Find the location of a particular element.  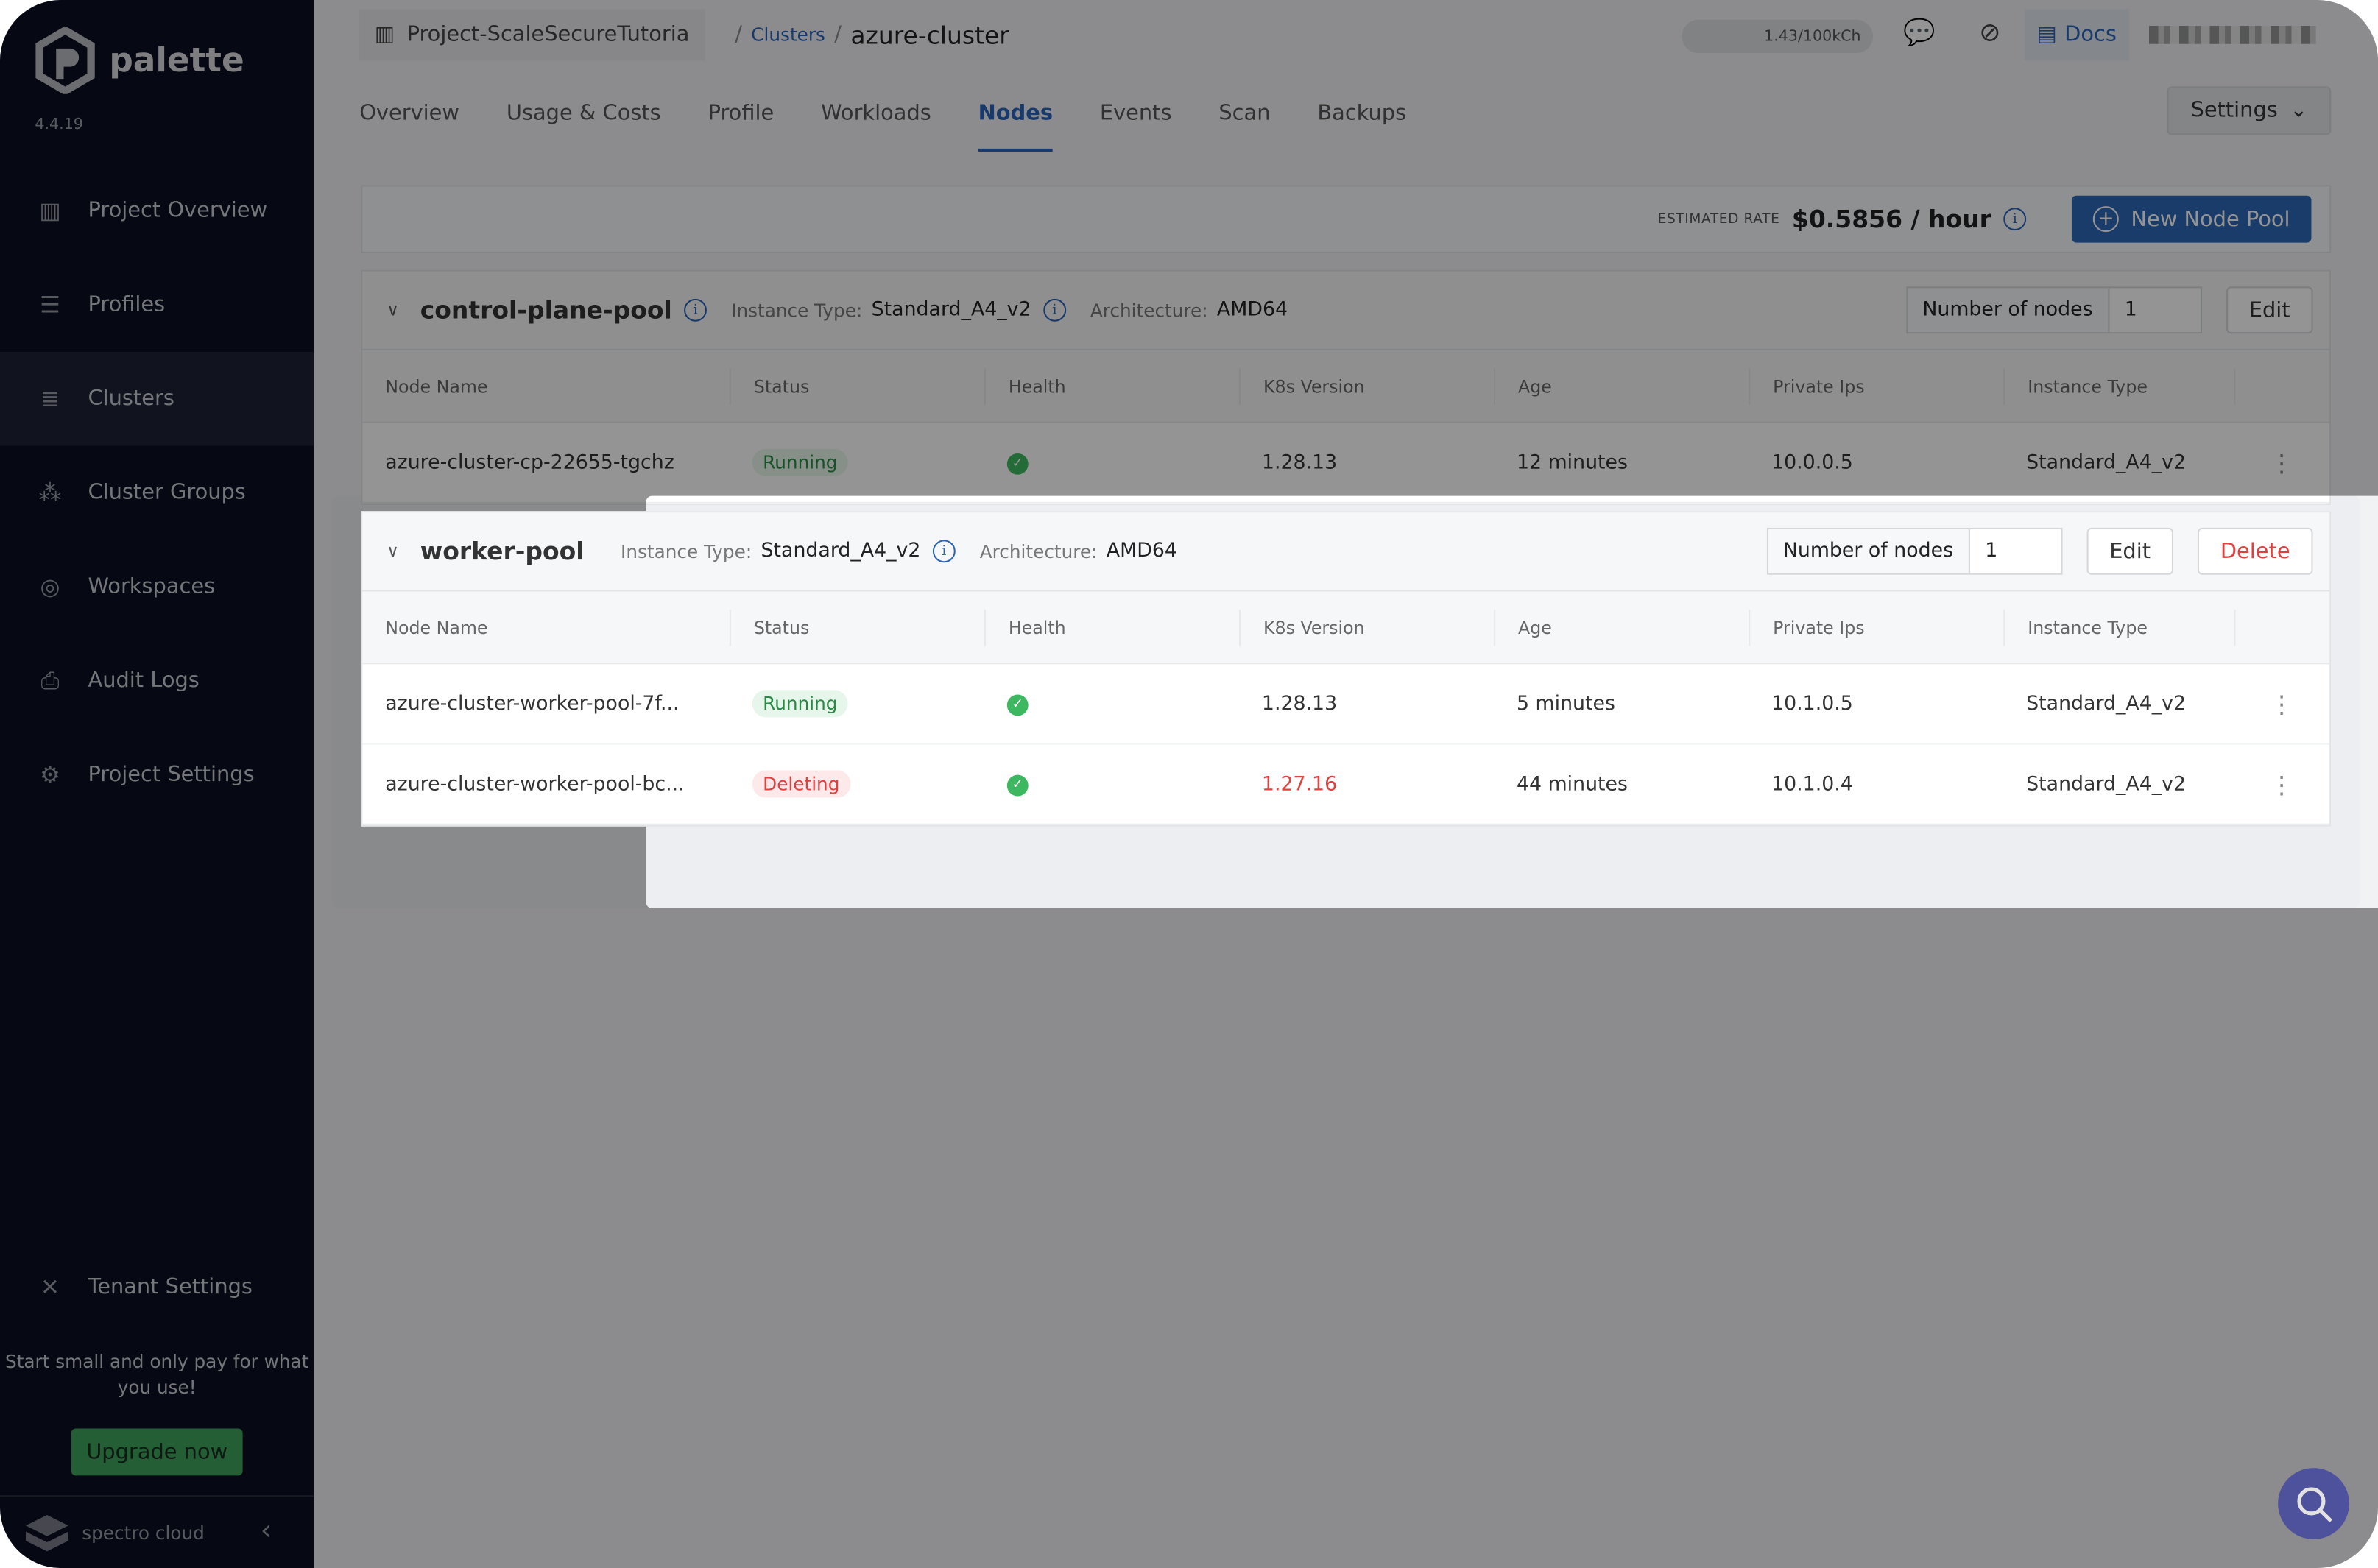

age: 5 minutes is located at coordinates (1566, 704).